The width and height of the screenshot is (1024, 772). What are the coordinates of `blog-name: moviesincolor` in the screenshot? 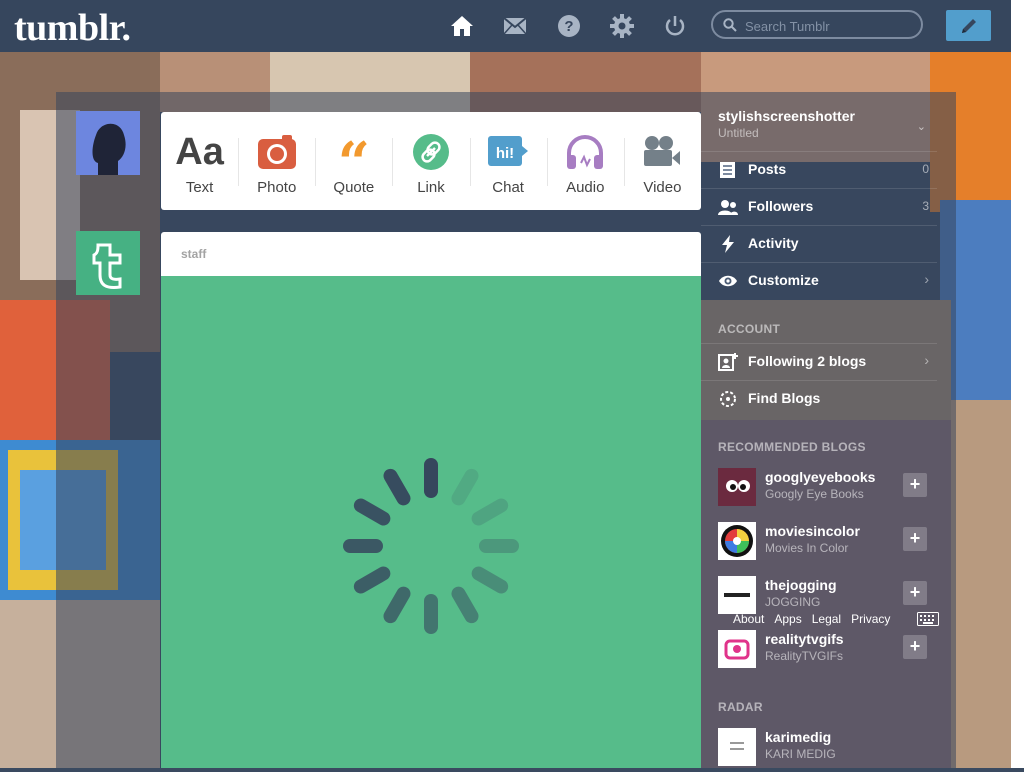 It's located at (812, 531).